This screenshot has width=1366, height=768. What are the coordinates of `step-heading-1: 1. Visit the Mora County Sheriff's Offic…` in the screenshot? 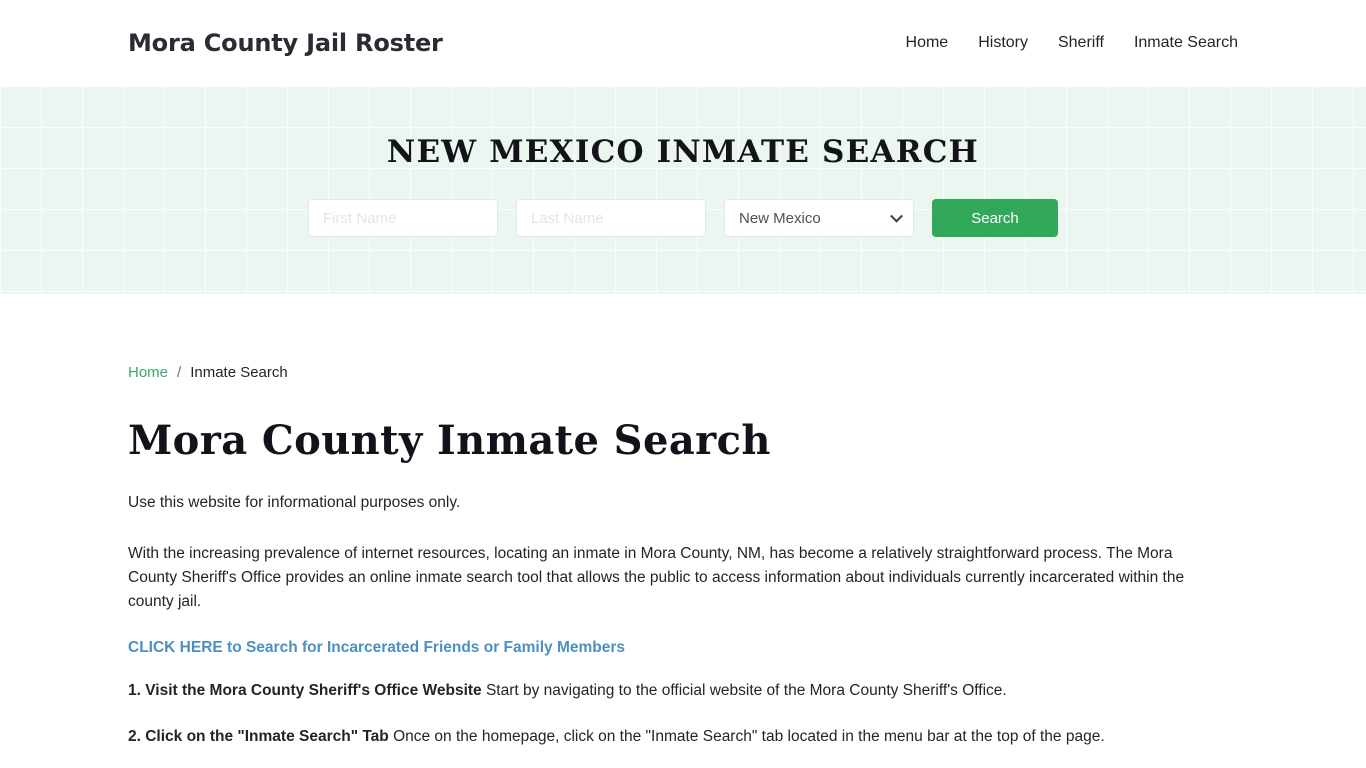 It's located at (305, 690).